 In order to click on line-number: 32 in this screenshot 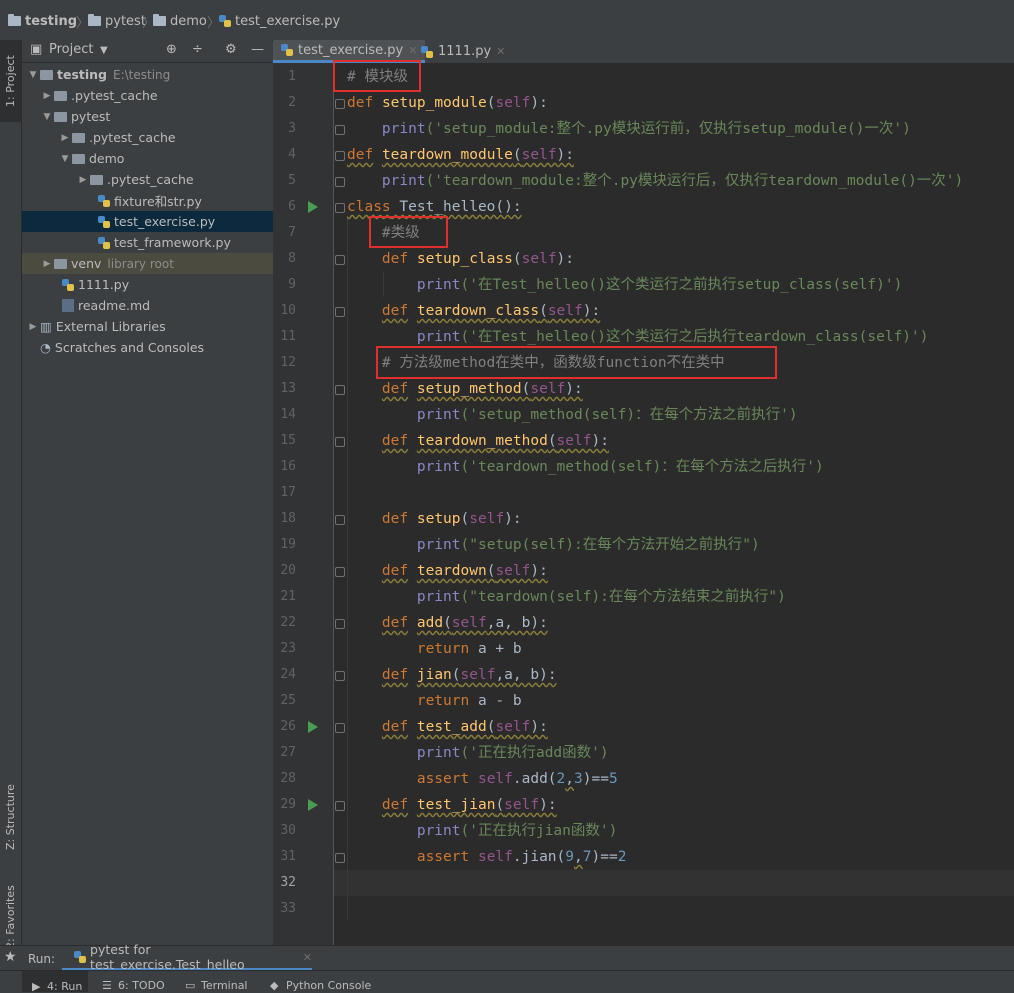, I will do `click(288, 882)`.